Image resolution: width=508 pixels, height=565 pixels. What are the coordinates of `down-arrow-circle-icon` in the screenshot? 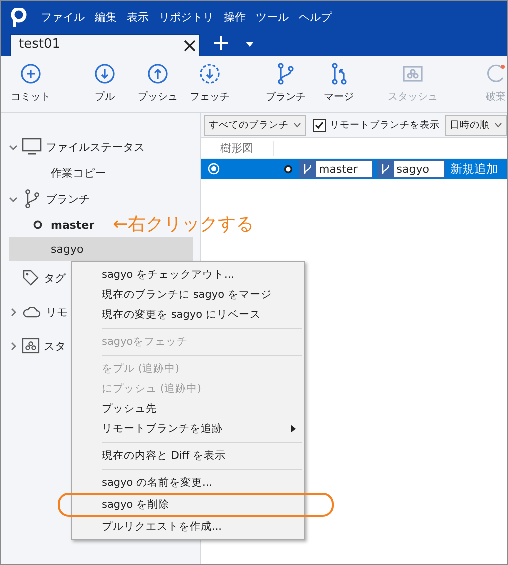 It's located at (105, 74).